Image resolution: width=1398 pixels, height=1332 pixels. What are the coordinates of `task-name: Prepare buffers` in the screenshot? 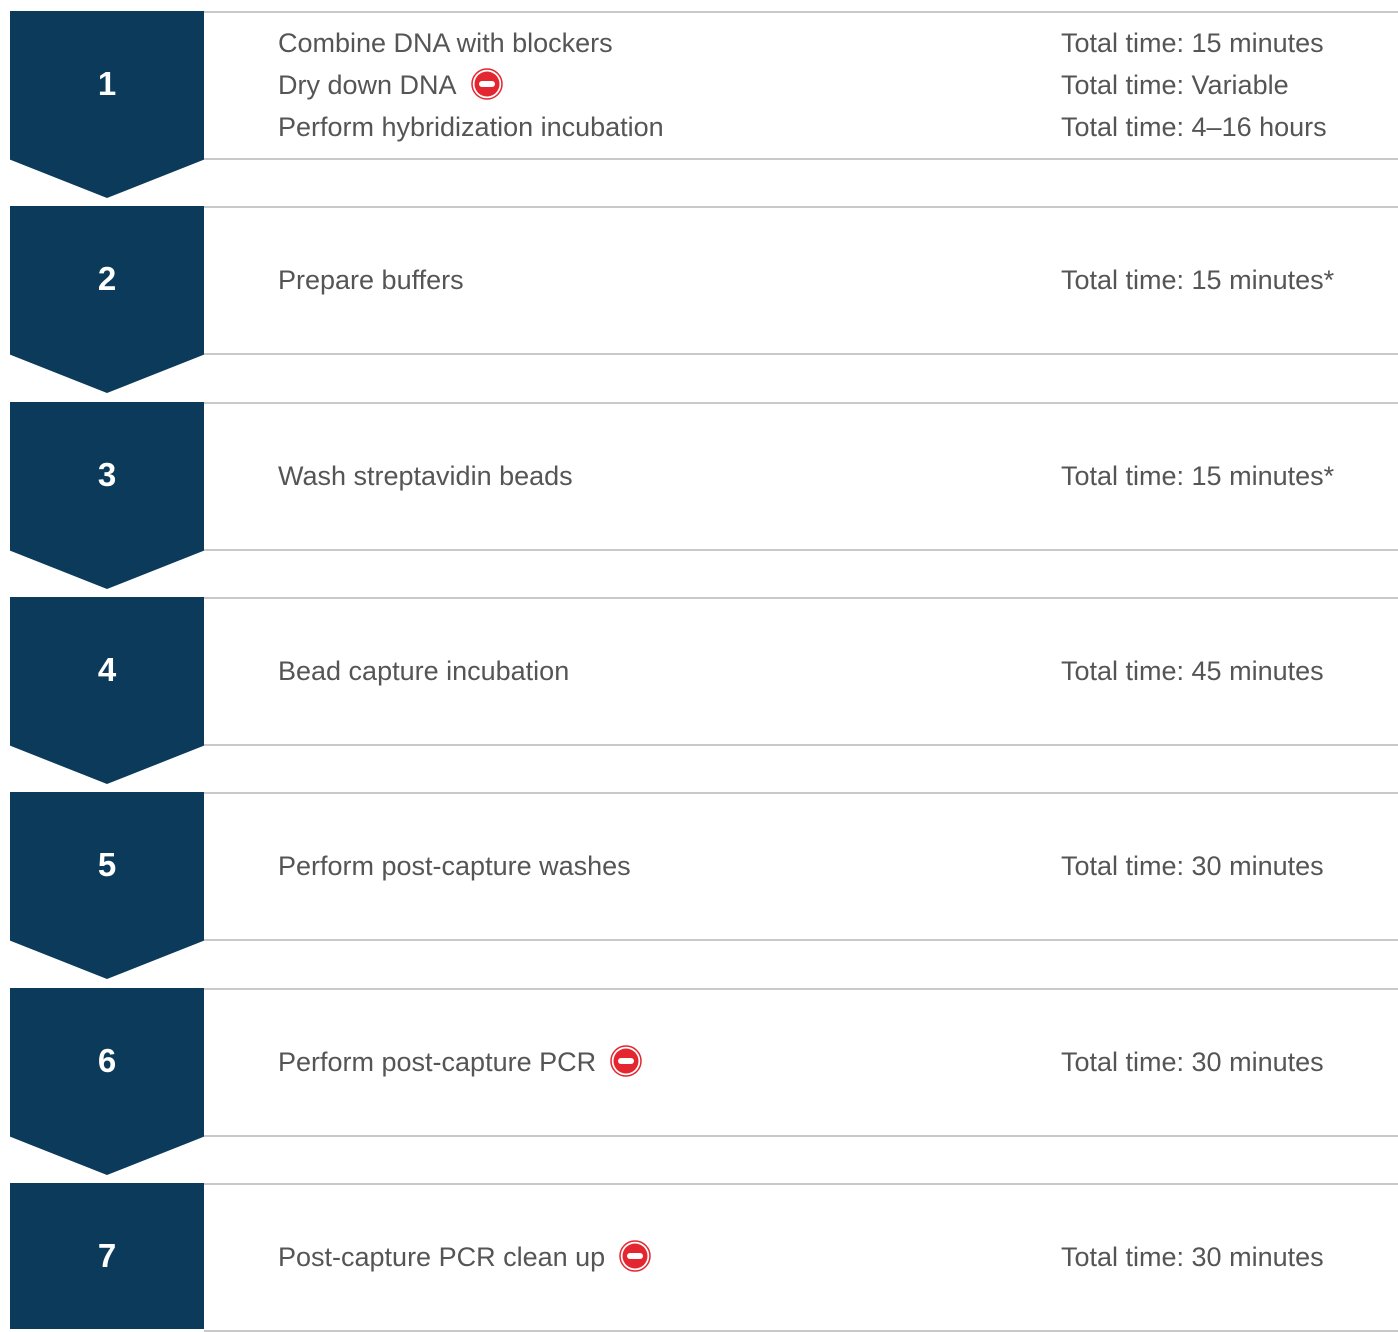 It's located at (371, 280).